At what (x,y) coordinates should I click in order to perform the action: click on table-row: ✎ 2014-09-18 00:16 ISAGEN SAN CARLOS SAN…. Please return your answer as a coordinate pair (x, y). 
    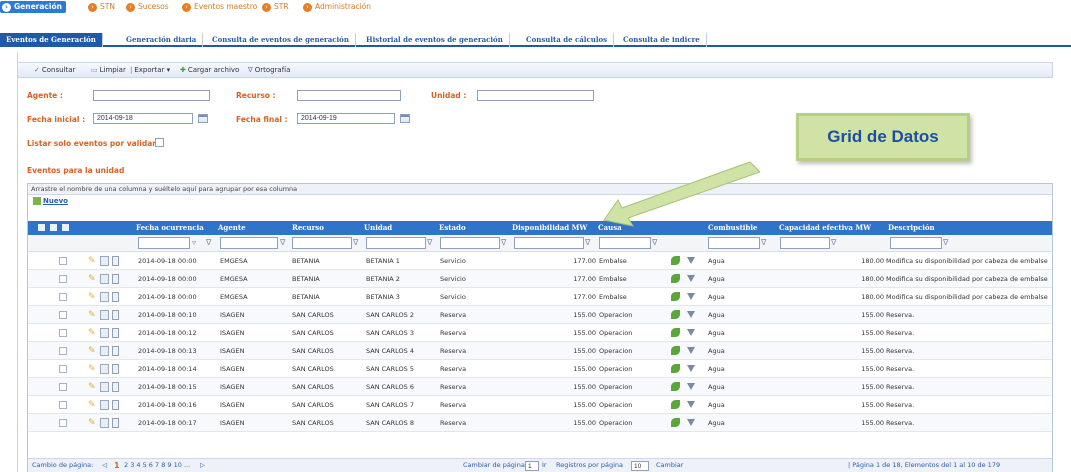
    Looking at the image, I should click on (540, 405).